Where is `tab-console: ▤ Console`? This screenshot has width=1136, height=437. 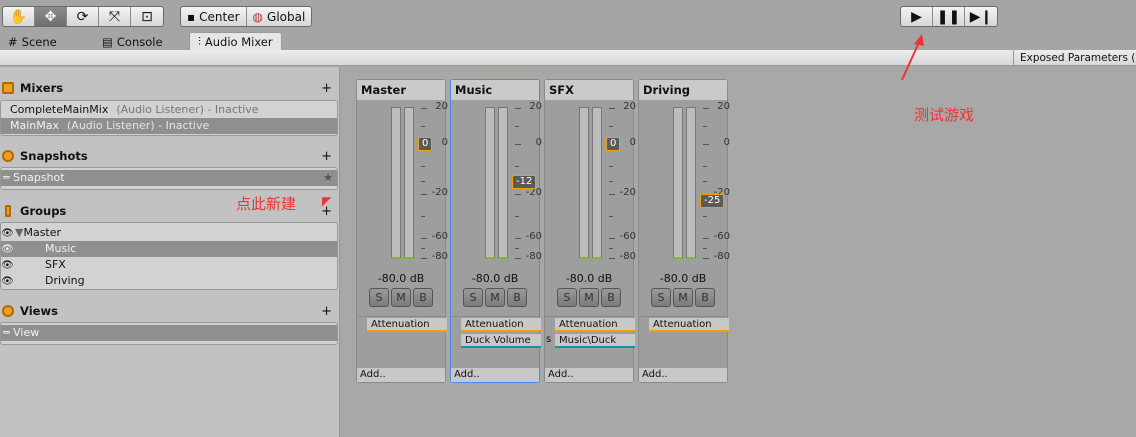 tab-console: ▤ Console is located at coordinates (132, 41).